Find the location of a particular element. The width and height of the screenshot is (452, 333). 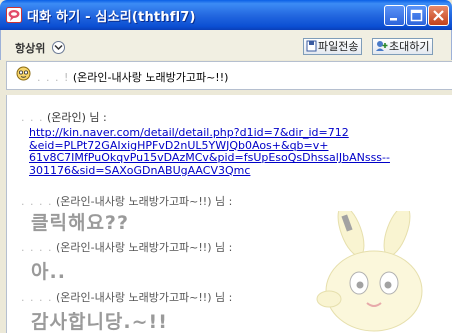

mascot-watermark-icon is located at coordinates (369, 271).